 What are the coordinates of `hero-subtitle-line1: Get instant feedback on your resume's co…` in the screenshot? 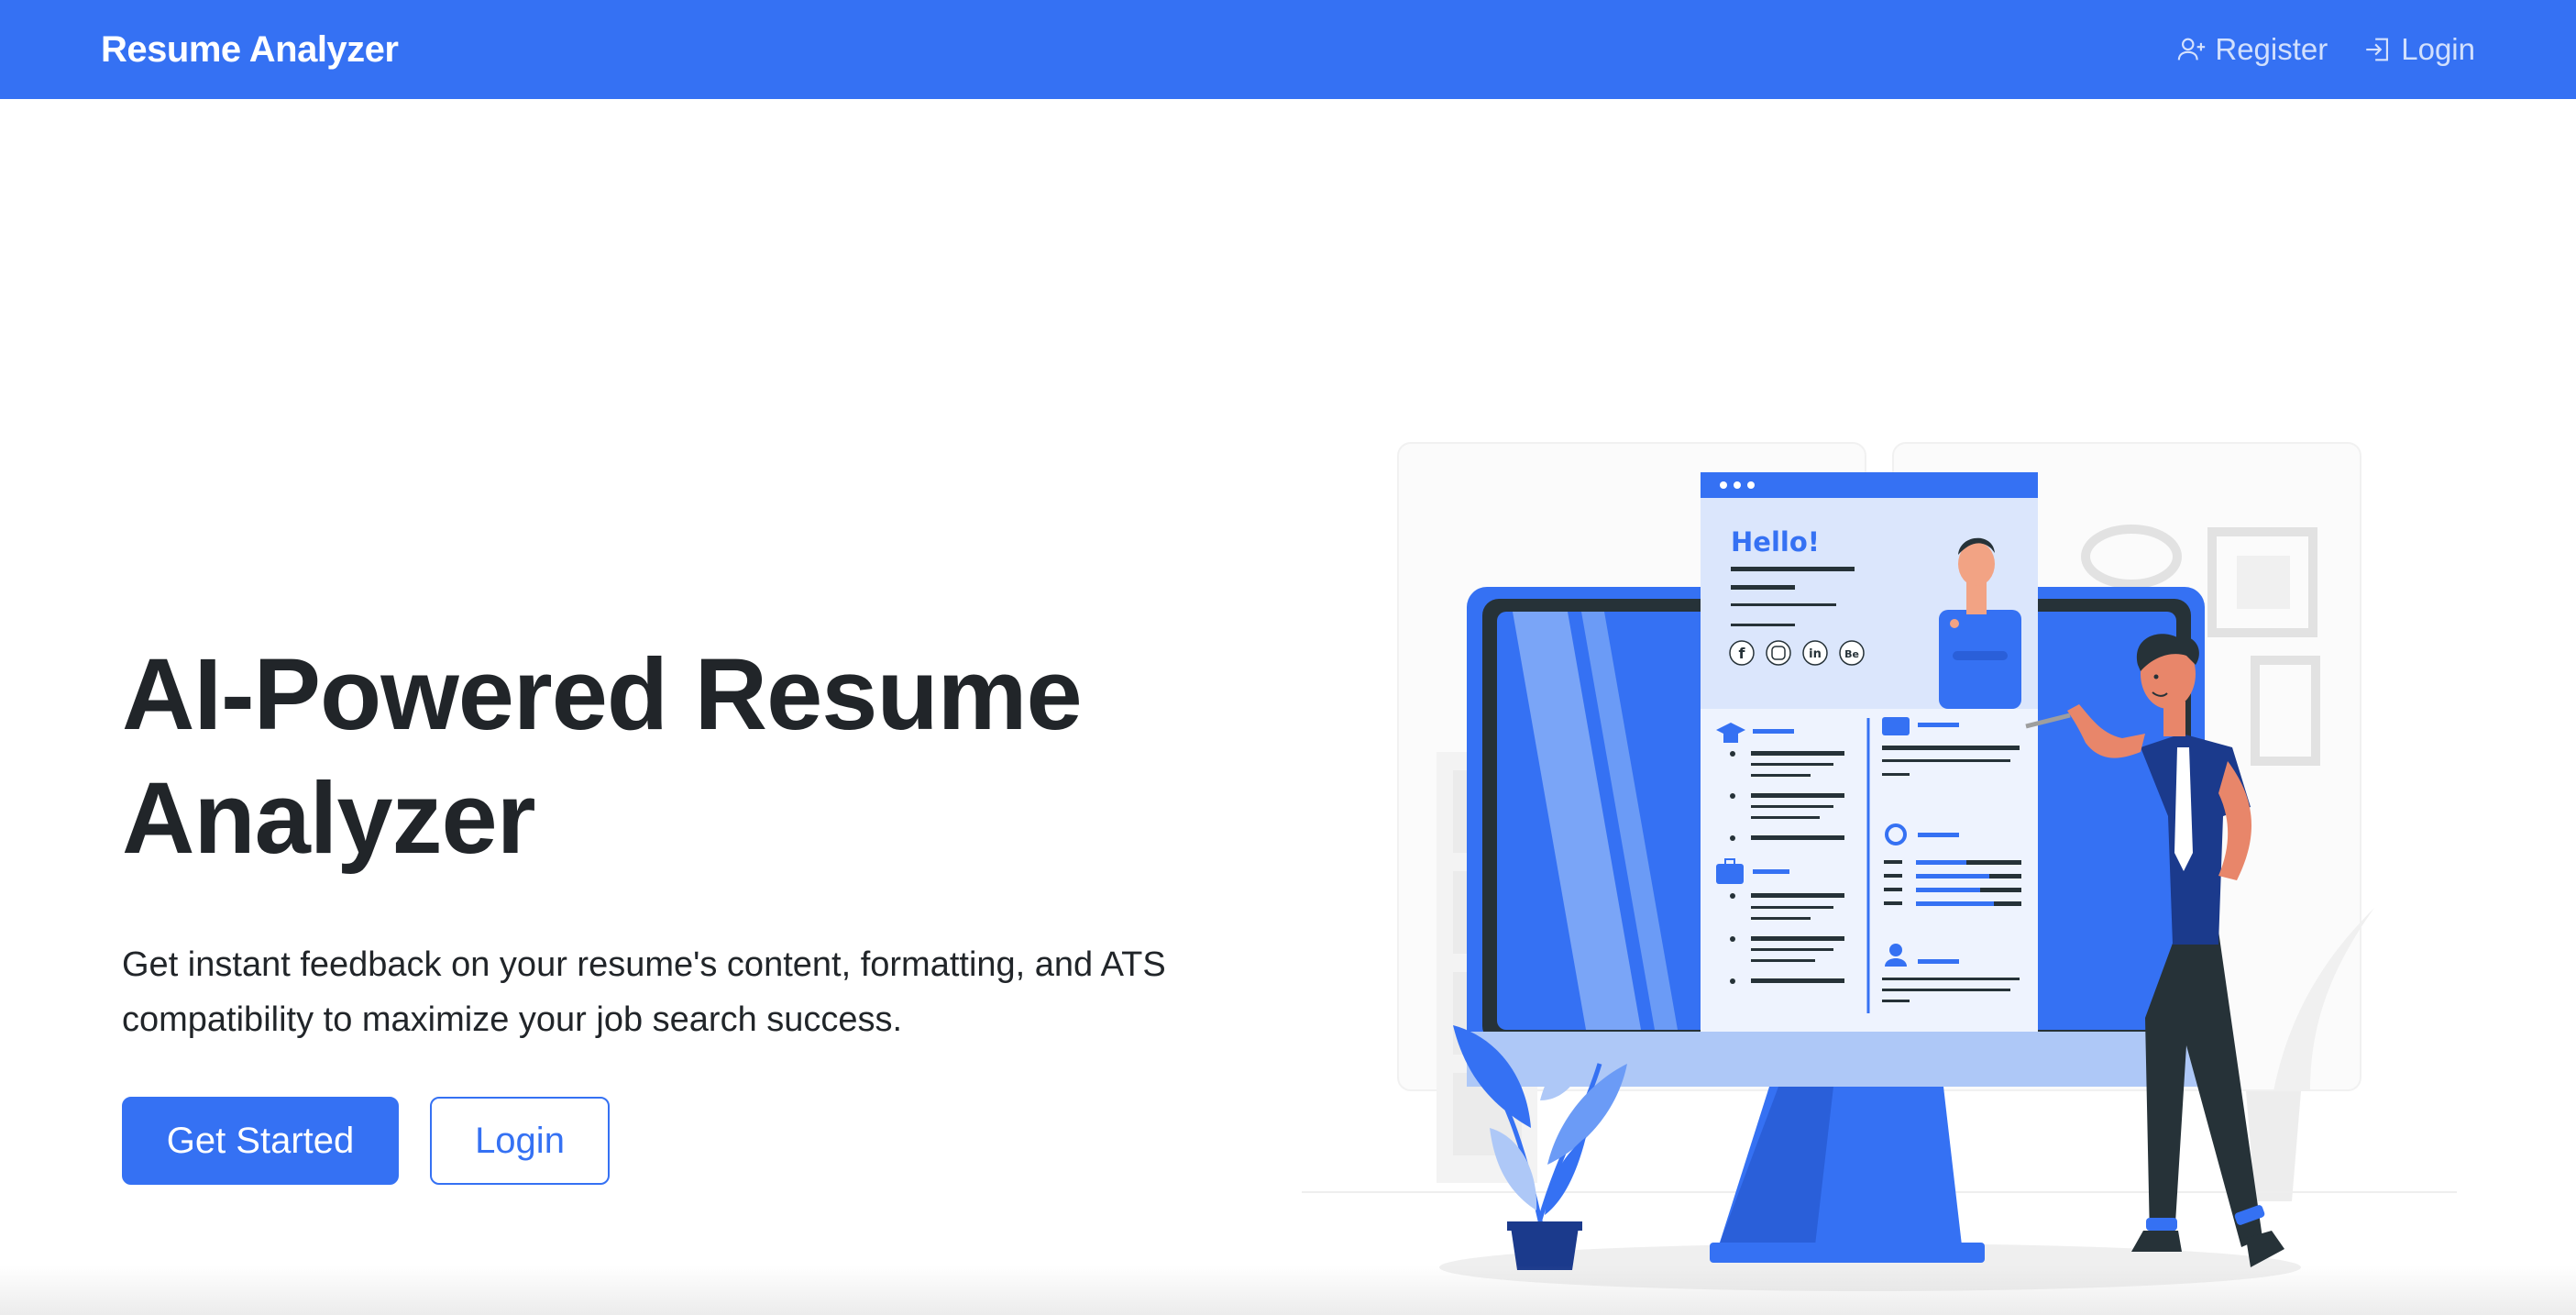 It's located at (644, 964).